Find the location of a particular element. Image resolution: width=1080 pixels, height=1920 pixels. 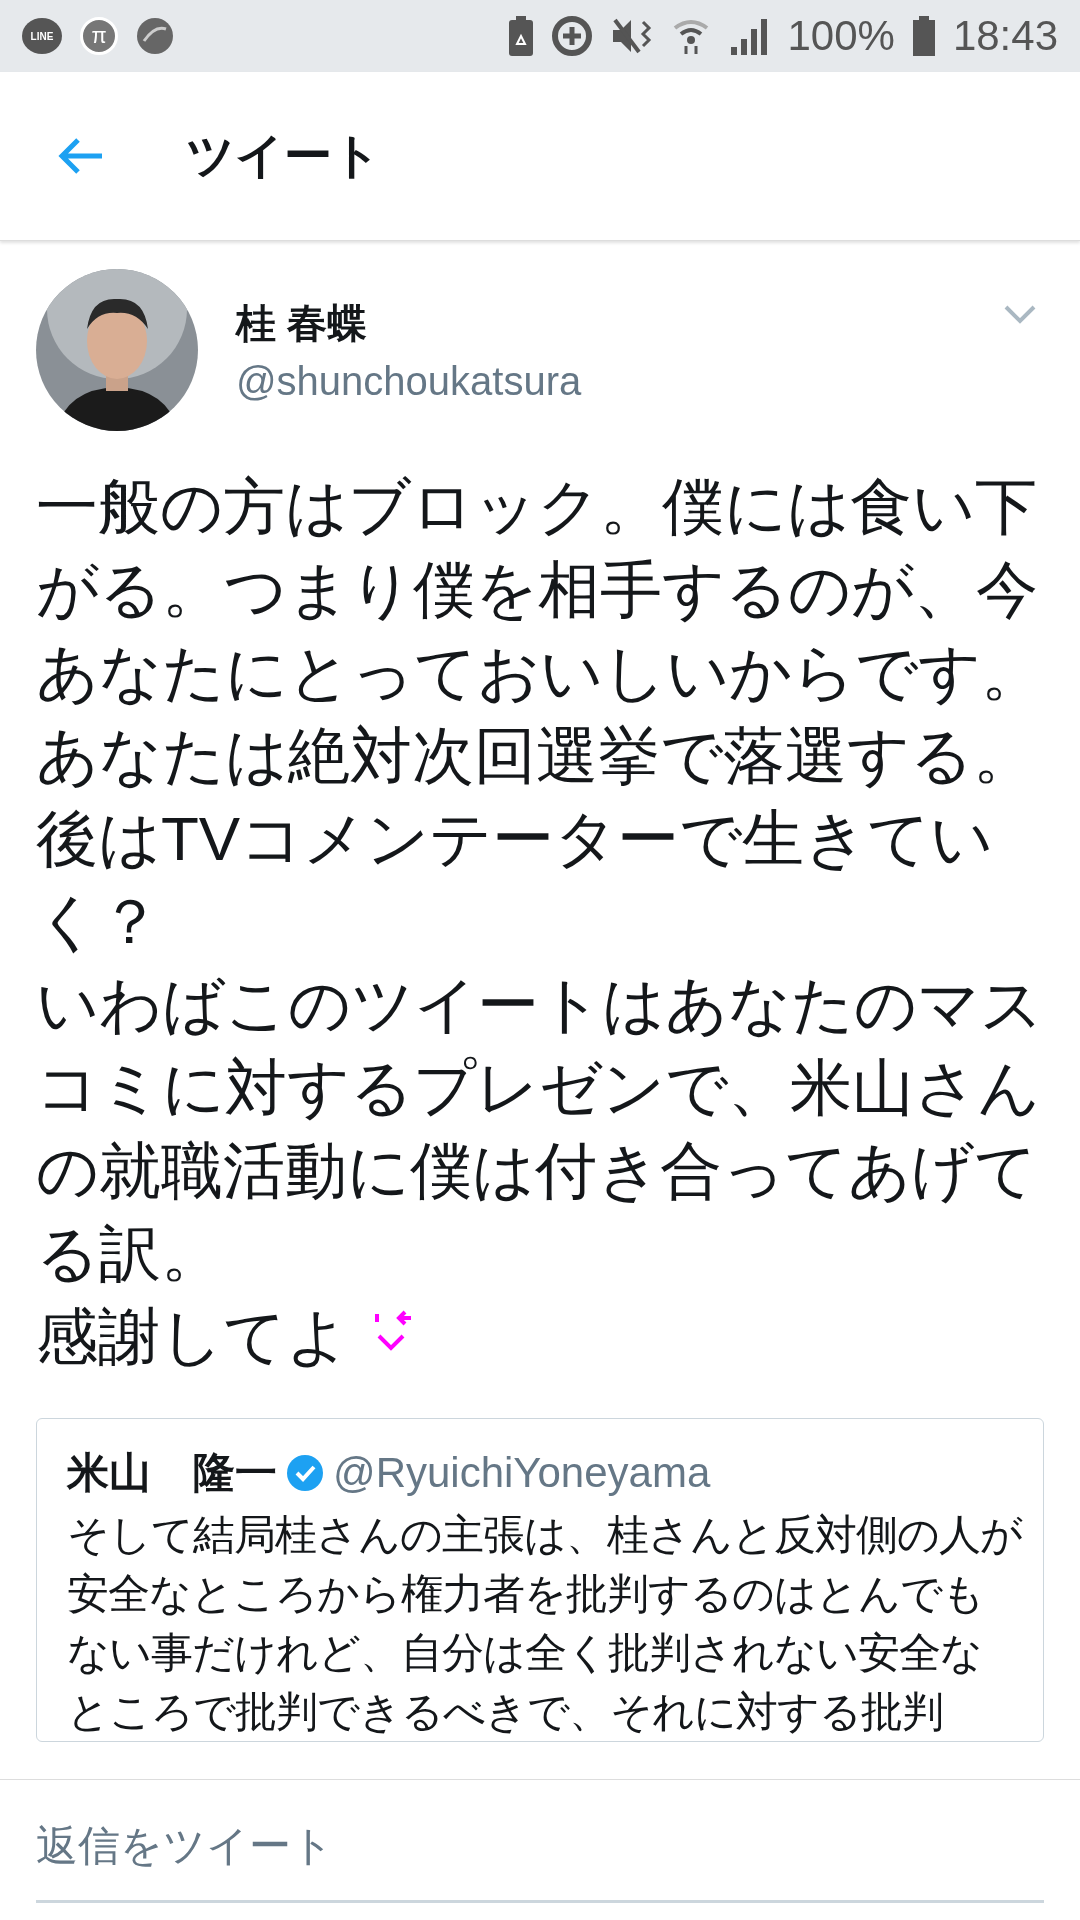

author-name: 桂 春蝶 is located at coordinates (601, 323).